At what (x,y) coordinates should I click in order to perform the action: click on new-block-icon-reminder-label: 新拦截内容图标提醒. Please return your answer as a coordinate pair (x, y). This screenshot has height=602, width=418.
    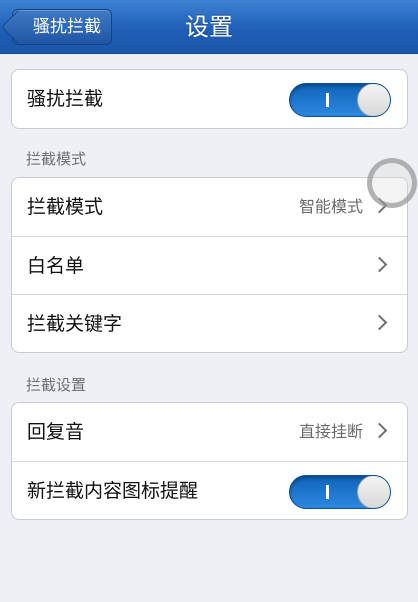
    Looking at the image, I should click on (113, 491).